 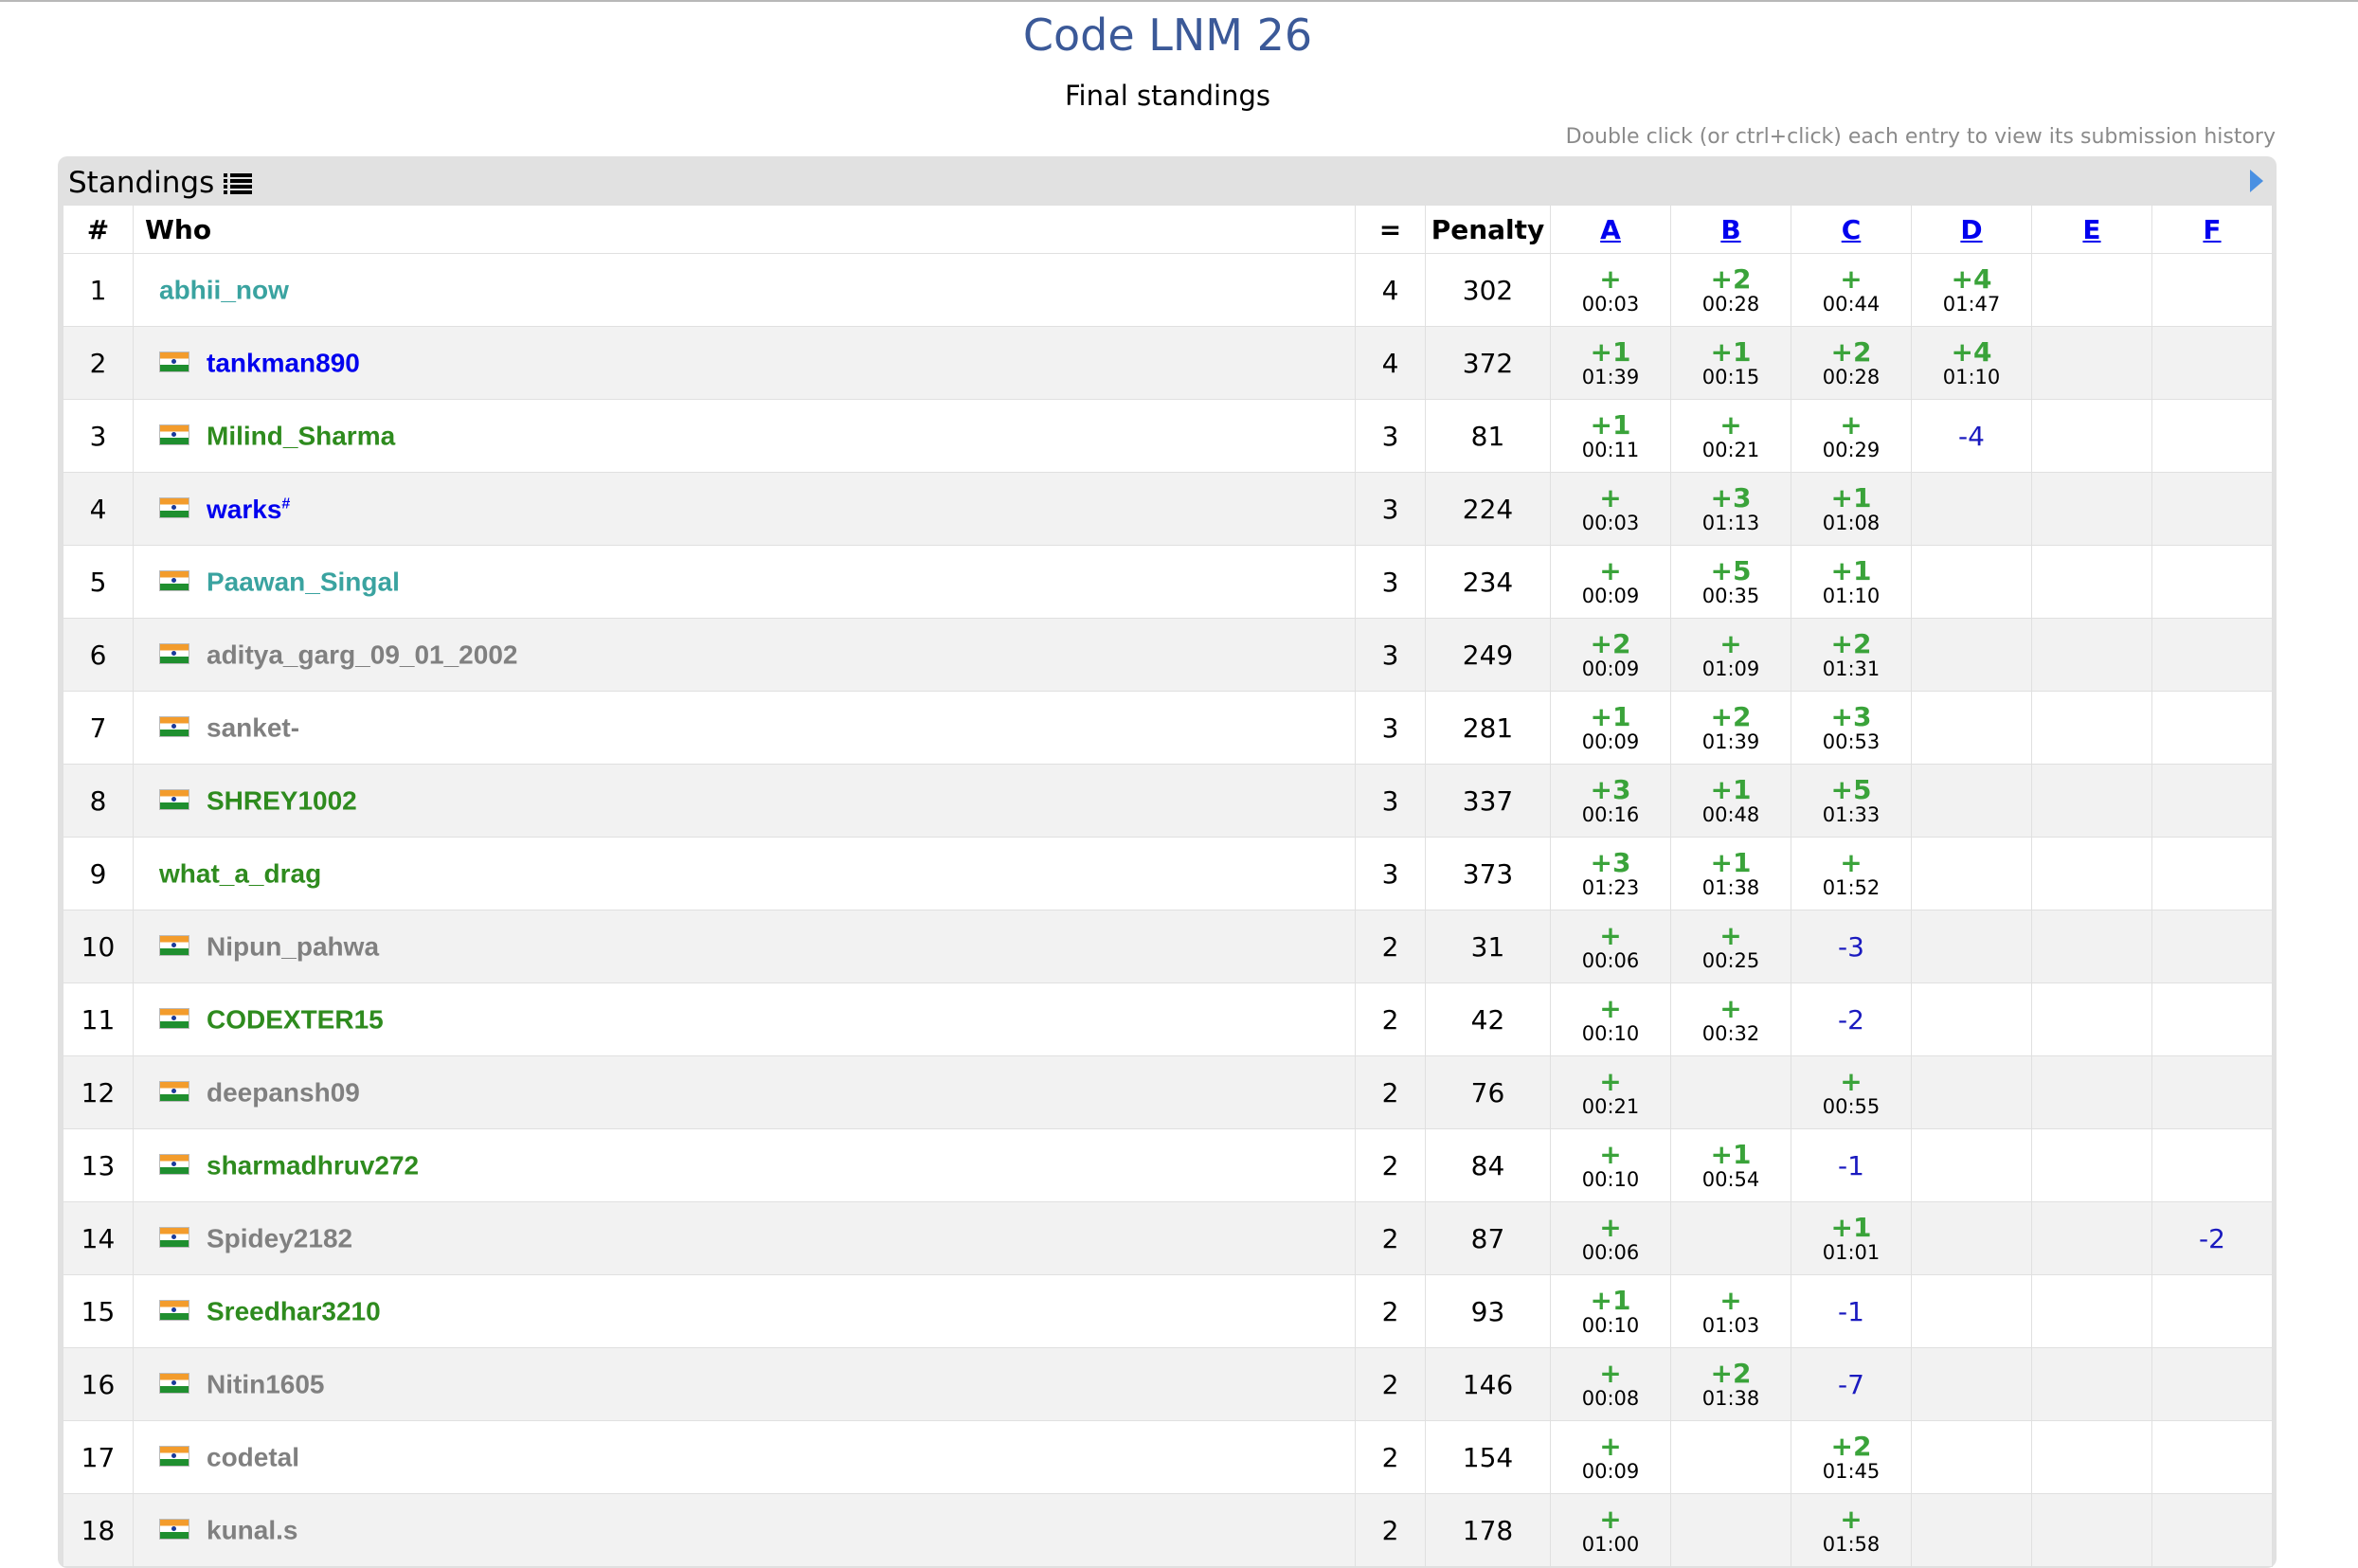 I want to click on problem-b-cell: +01:09, so click(x=1730, y=655).